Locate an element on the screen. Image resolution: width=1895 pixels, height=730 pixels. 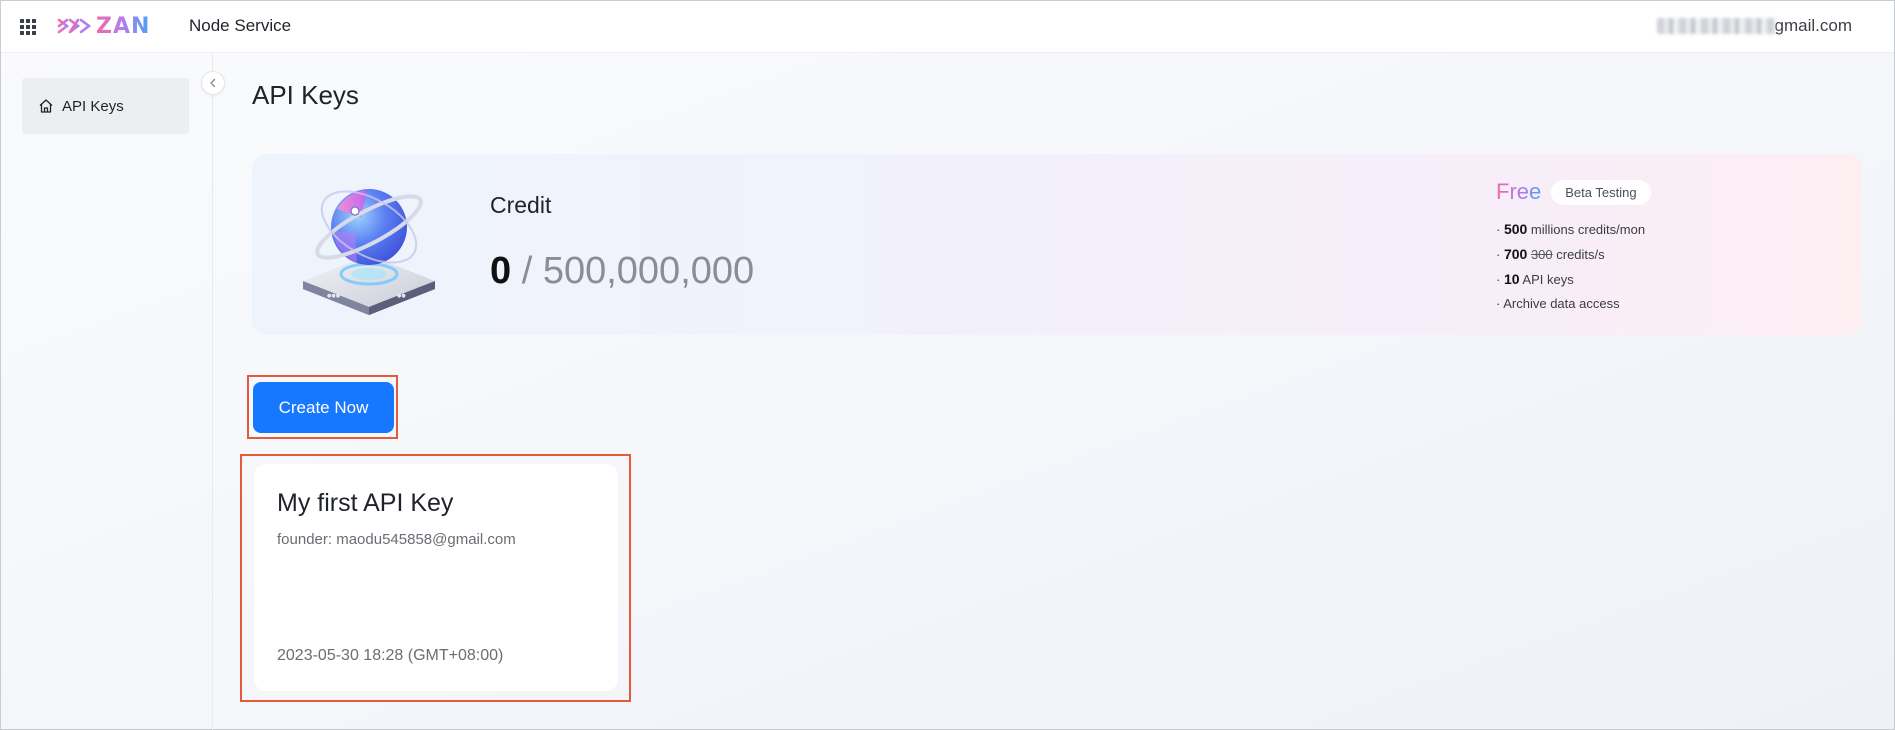
api-key-created-date: 2023-05-30 18:28 (GMT+08:00) is located at coordinates (390, 655).